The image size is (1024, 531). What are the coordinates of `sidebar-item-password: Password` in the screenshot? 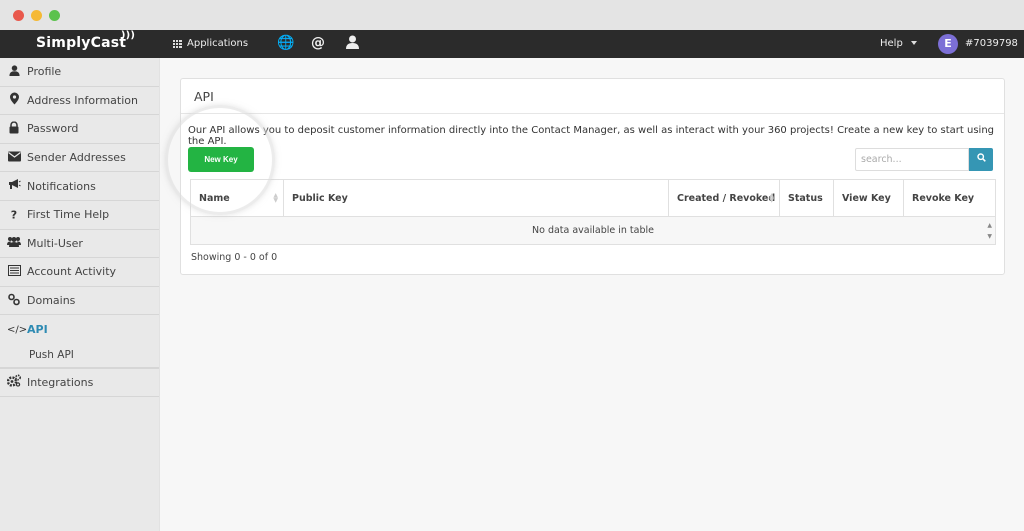 It's located at (79, 129).